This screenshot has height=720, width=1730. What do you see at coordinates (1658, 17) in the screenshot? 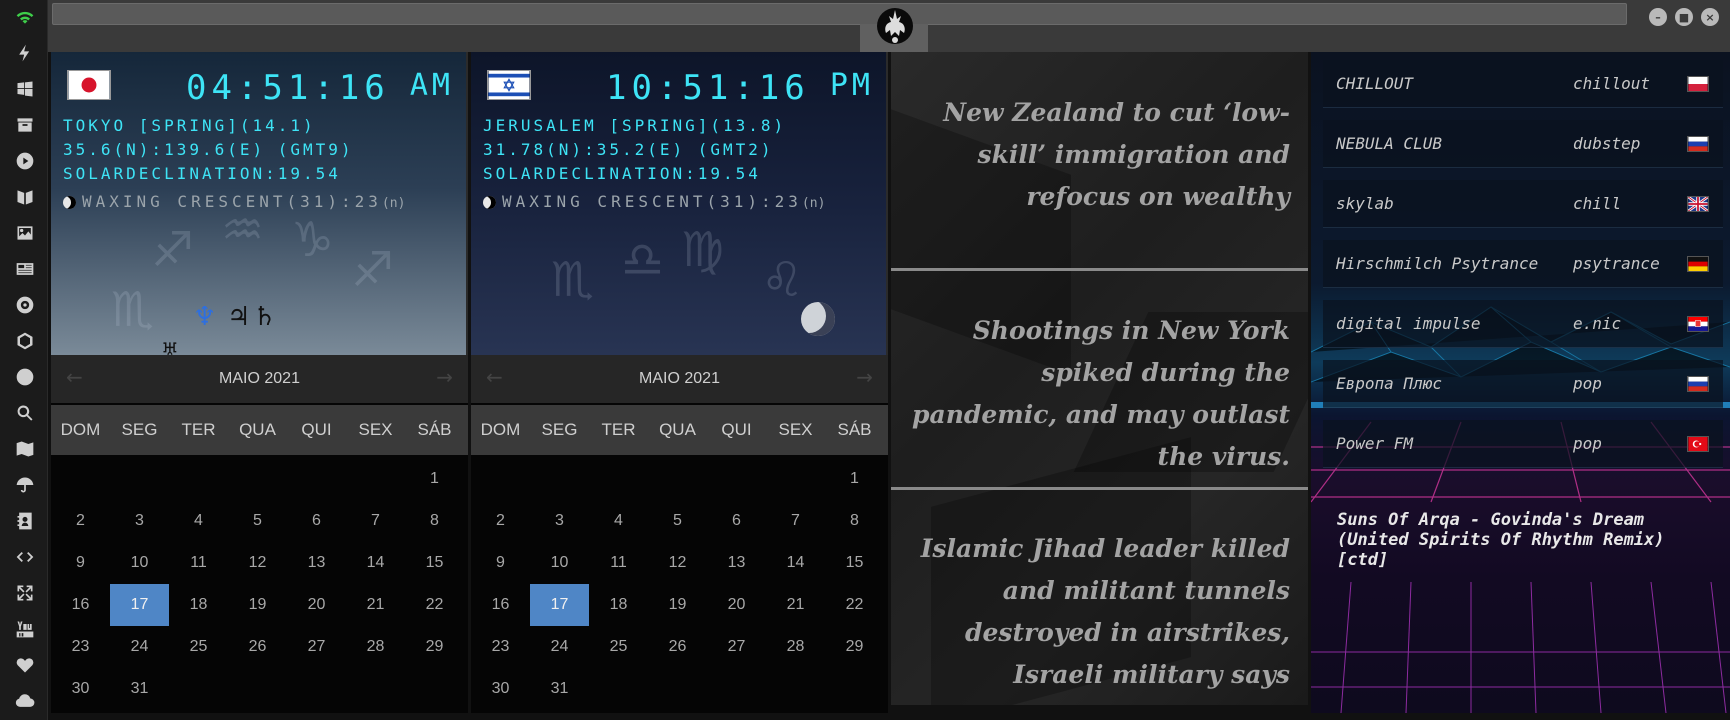
I see `minimize-button: –` at bounding box center [1658, 17].